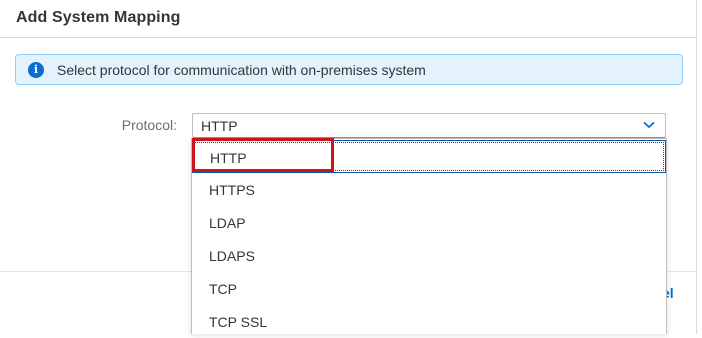 This screenshot has width=702, height=338. I want to click on dropdown-option-ldap: LDAP, so click(429, 222).